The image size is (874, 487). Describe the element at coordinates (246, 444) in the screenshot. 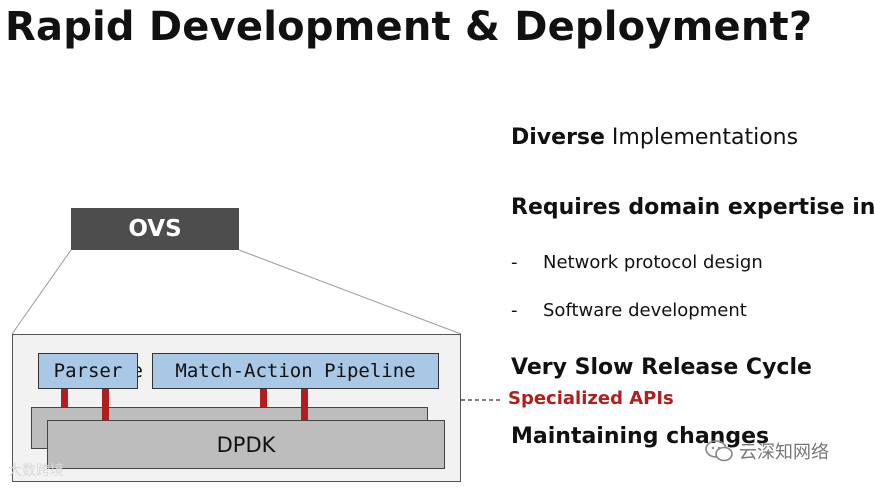

I see `dpdk-box: DPDK` at that location.